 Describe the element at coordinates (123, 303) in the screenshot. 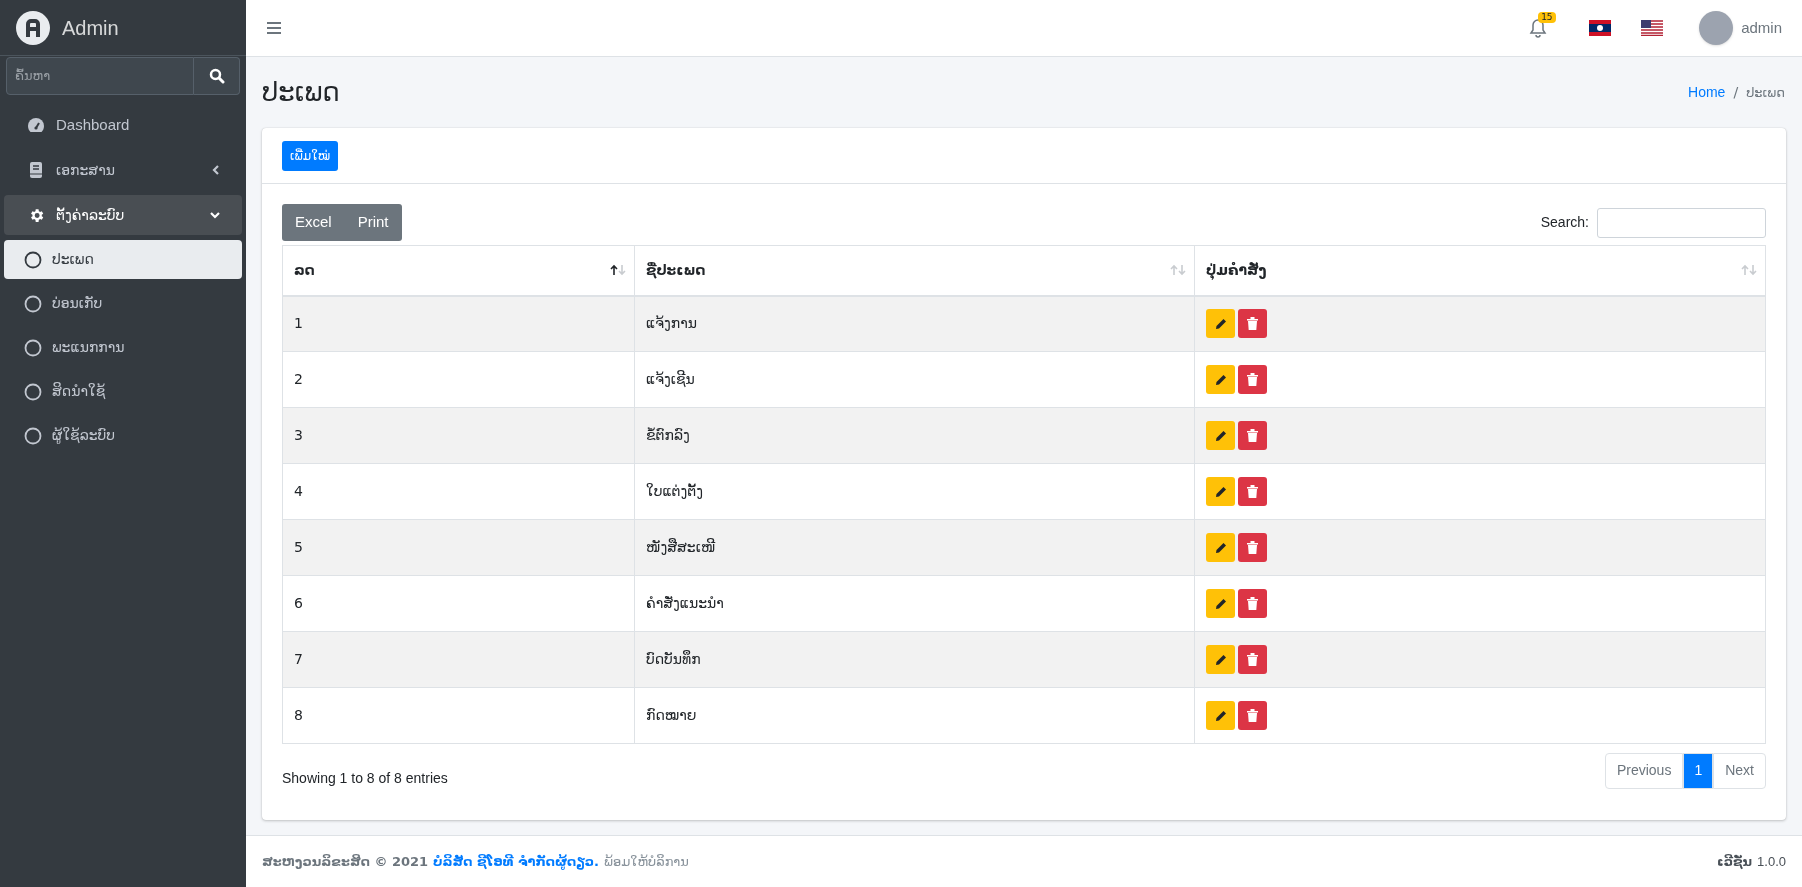

I see `sidebar-subitem: ບ່ອນເກັບ` at that location.